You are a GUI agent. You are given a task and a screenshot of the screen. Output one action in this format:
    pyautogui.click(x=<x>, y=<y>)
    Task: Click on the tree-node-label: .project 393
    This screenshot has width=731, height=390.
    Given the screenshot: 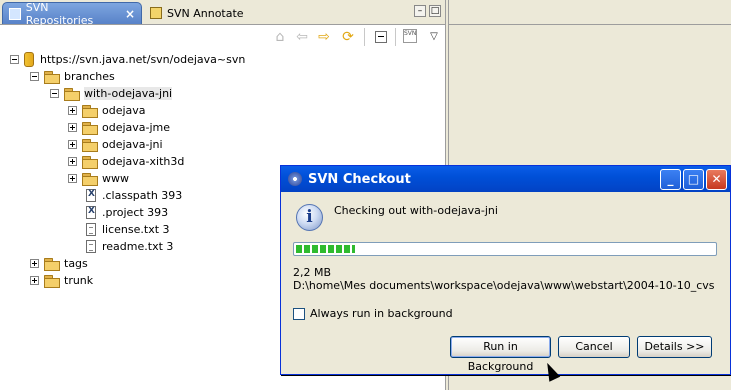 What is the action you would take?
    pyautogui.click(x=135, y=212)
    